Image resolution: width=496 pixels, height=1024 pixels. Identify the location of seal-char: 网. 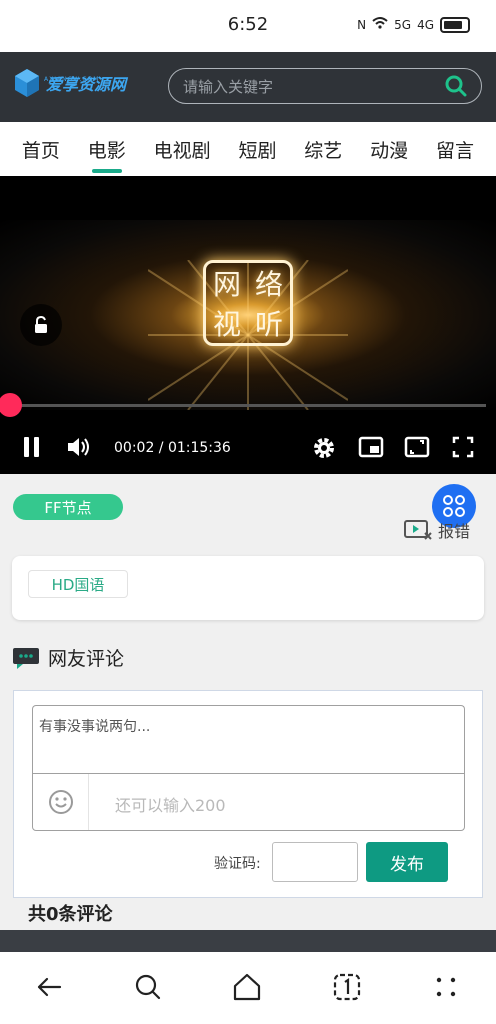
(226, 284).